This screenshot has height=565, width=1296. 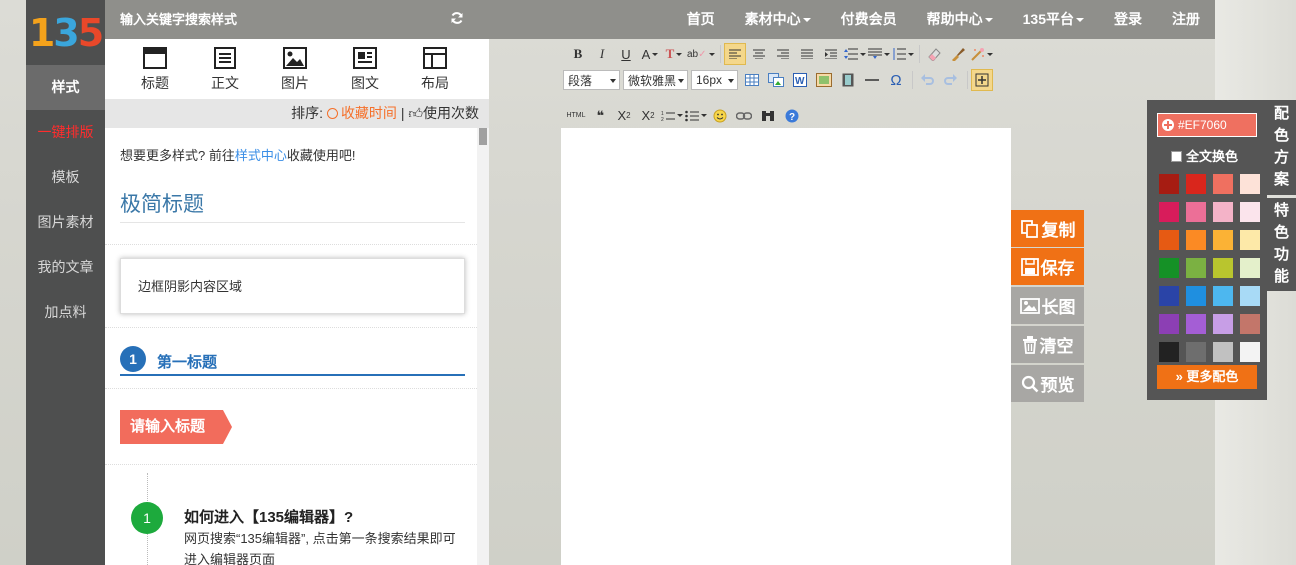 What do you see at coordinates (591, 80) in the screenshot?
I see `paragraph-select: 段落` at bounding box center [591, 80].